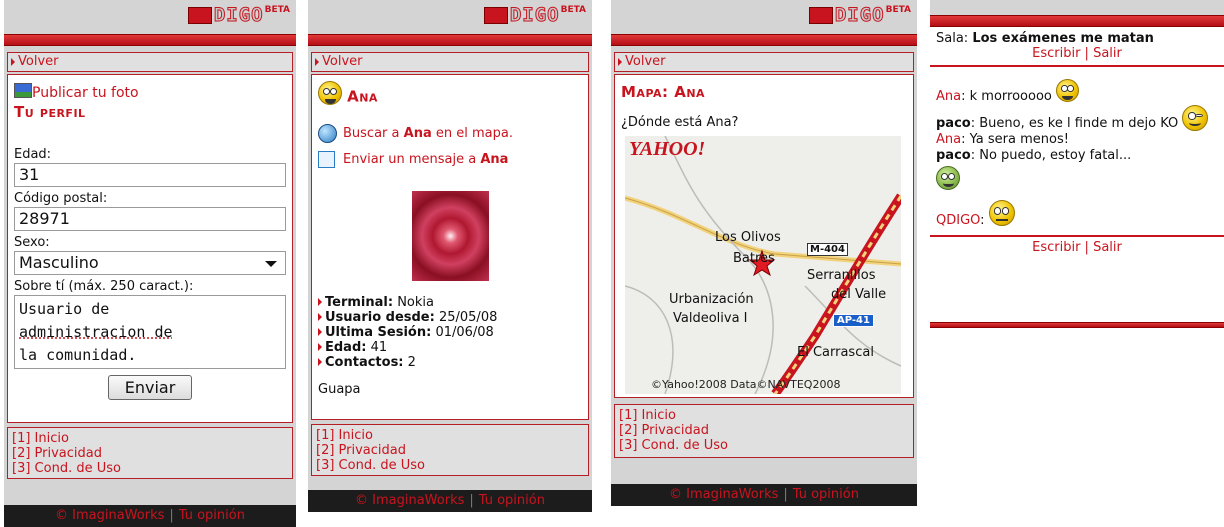  I want to click on sex-select: Masculino, so click(150, 263).